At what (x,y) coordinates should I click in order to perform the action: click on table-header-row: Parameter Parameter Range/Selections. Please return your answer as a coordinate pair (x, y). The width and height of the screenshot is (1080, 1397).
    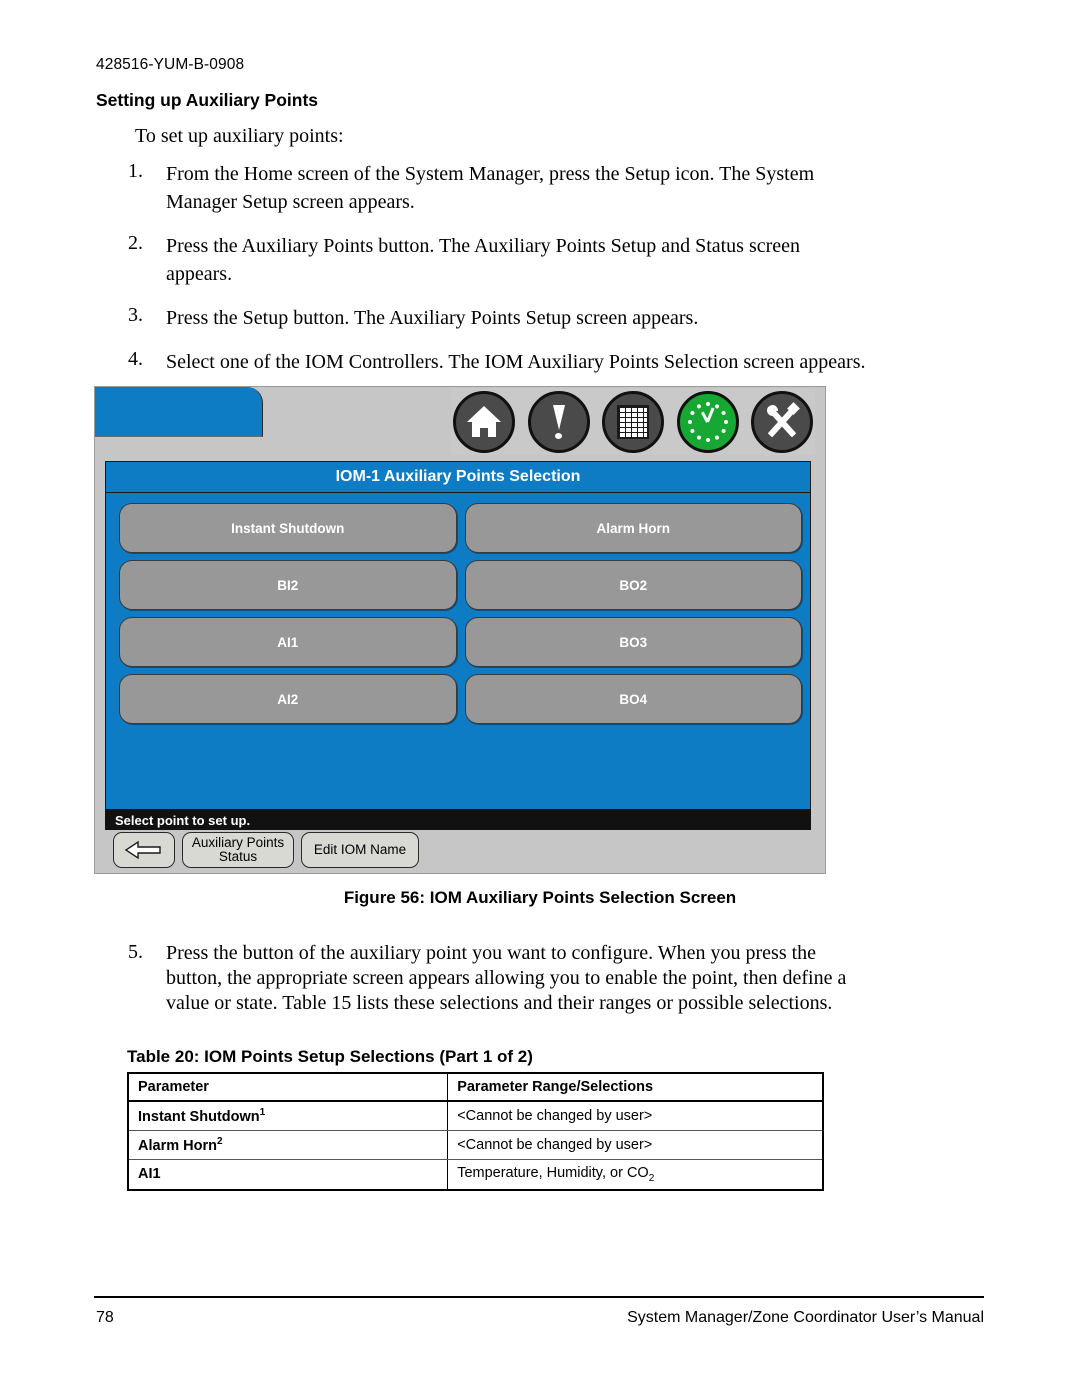
    Looking at the image, I should click on (475, 1087).